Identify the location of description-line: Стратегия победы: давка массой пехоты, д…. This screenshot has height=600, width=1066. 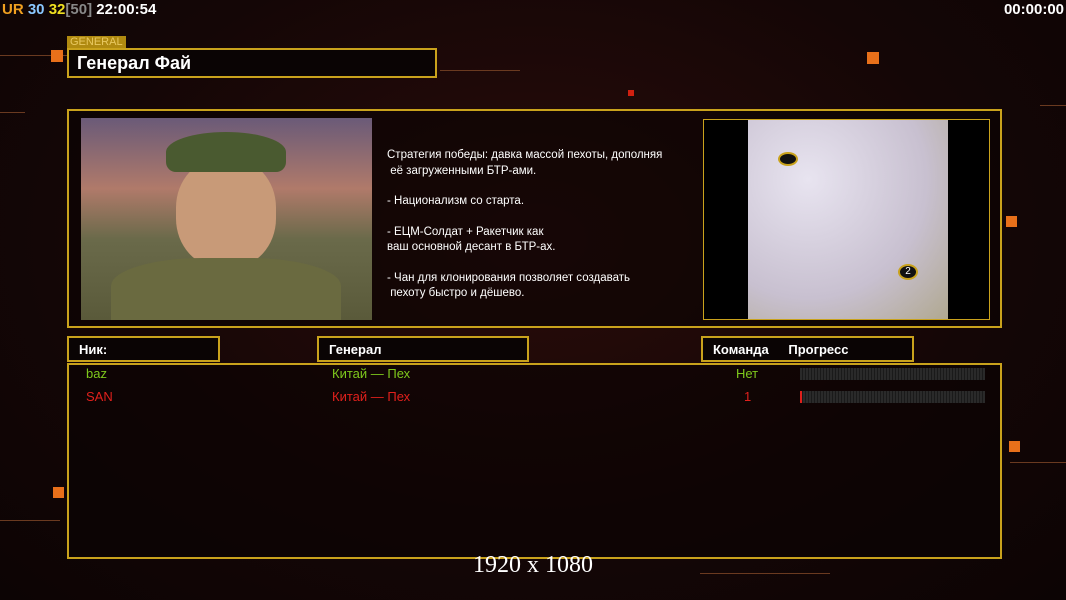
(525, 155).